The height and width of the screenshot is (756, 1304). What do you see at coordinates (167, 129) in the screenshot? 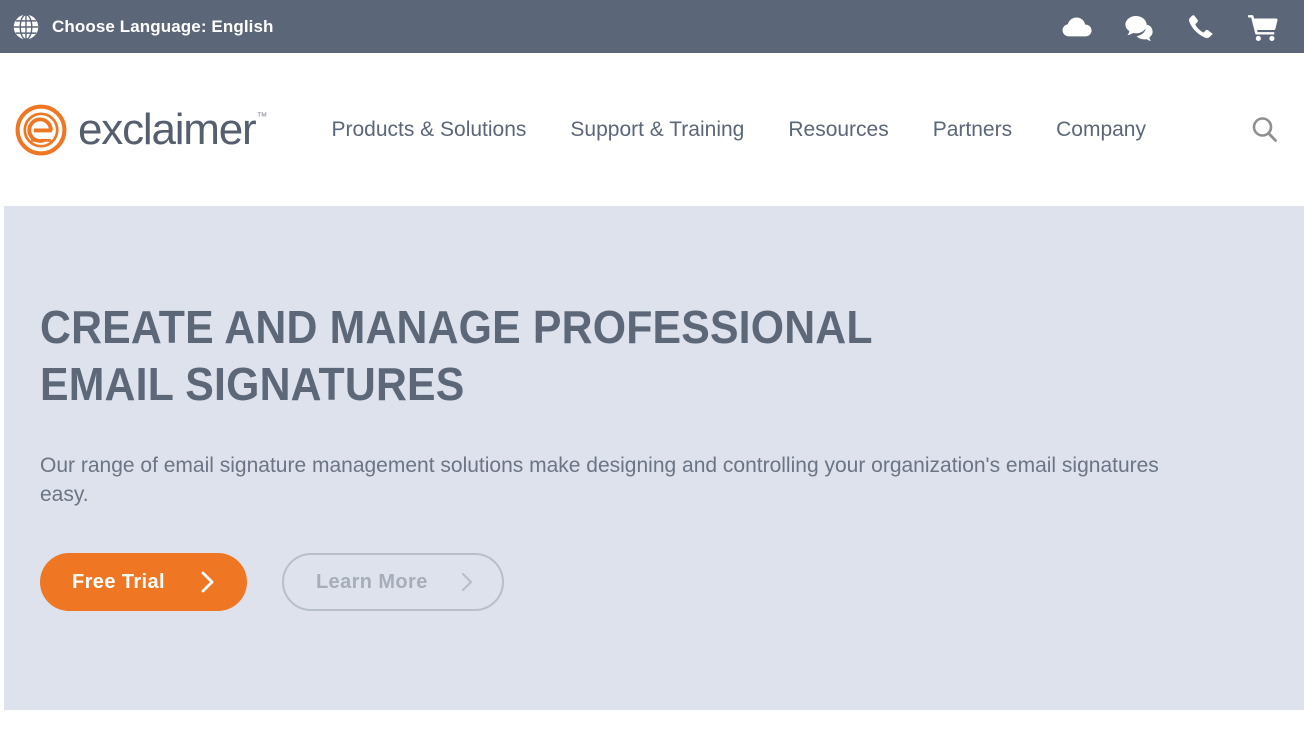
I see `logo-text: exclaimer` at bounding box center [167, 129].